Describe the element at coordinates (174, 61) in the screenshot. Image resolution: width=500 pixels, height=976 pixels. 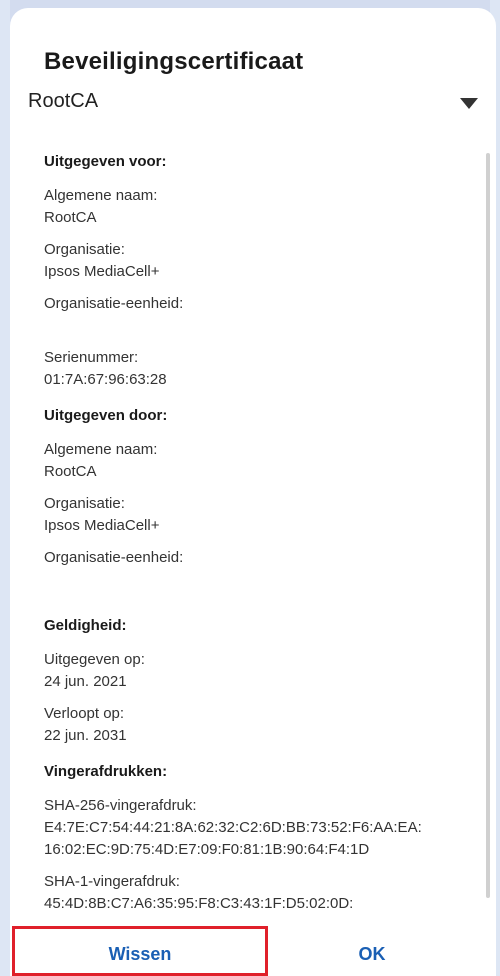
I see `dialog-title: Beveiligingscertificaat` at that location.